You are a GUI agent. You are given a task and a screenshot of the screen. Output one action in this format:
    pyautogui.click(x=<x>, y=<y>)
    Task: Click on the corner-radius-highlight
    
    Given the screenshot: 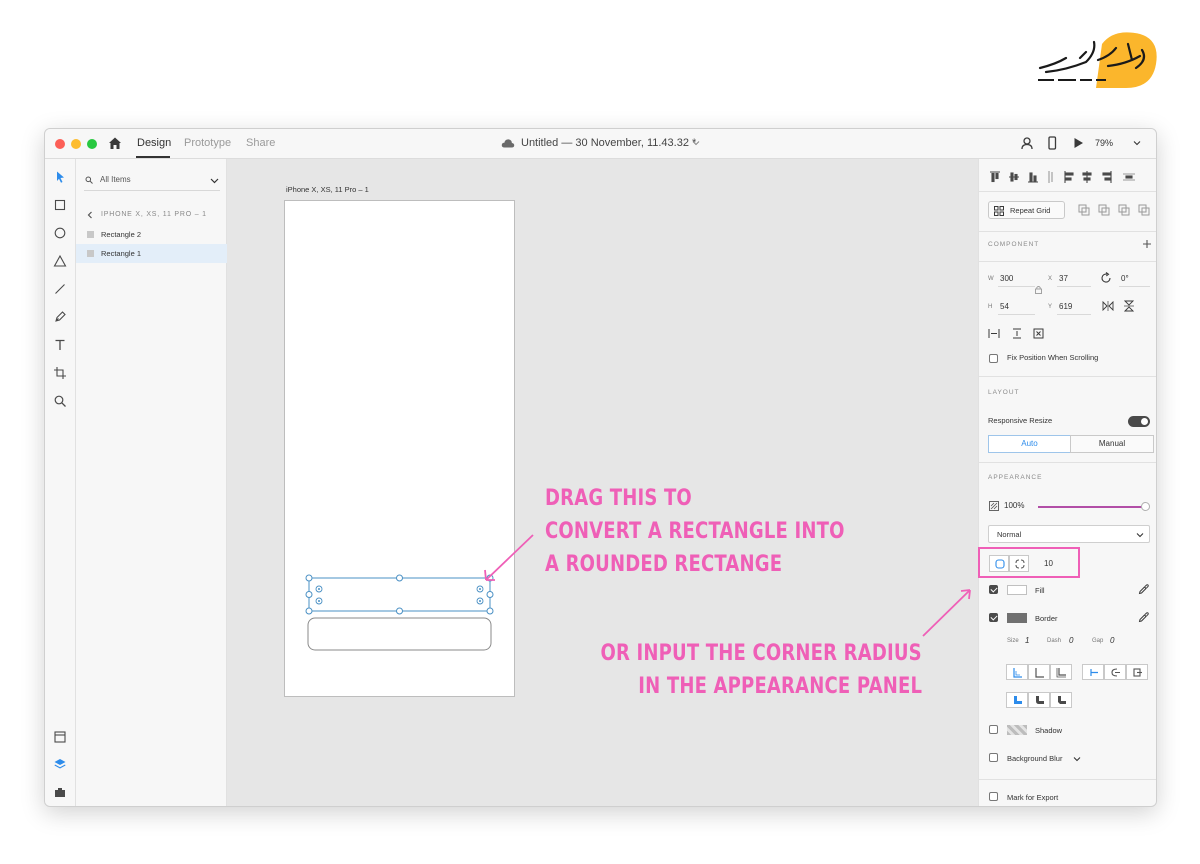 What is the action you would take?
    pyautogui.click(x=1029, y=562)
    